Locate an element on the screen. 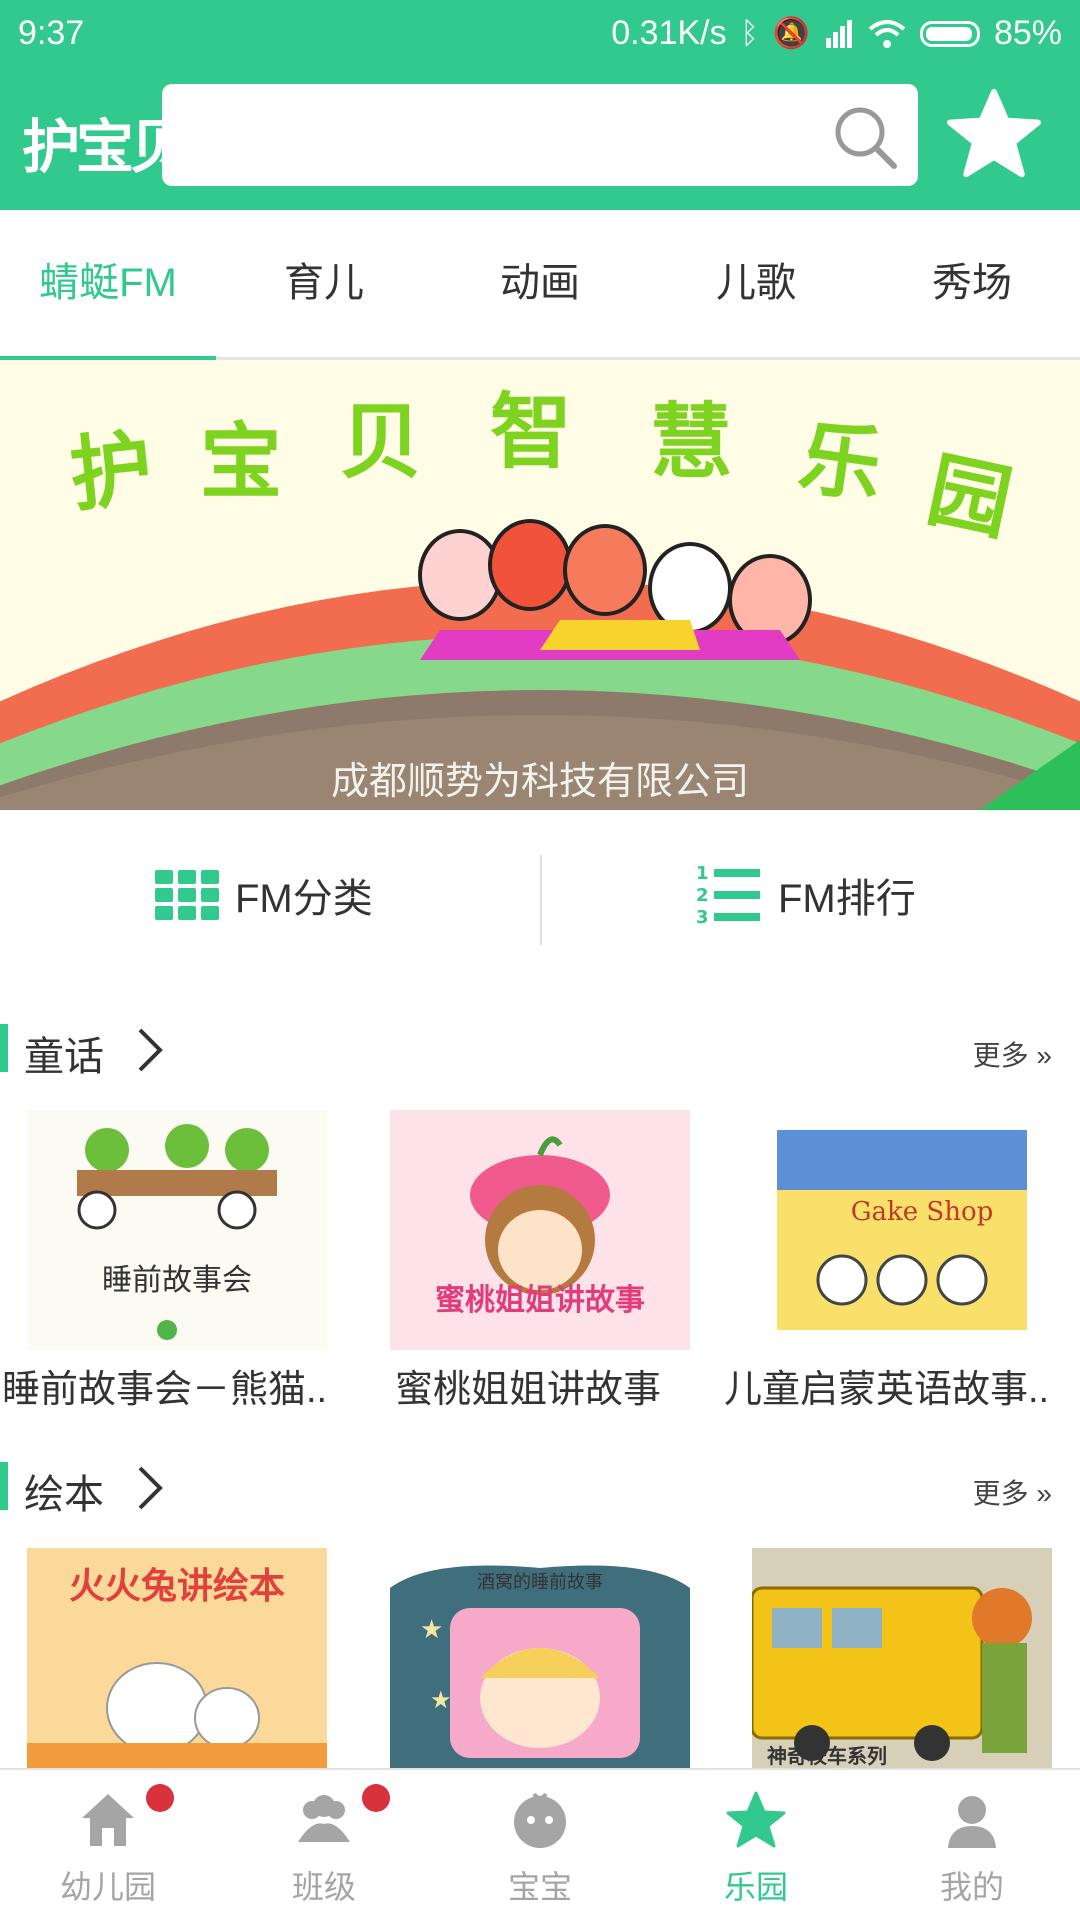  section-header-fairy-tales: 童话 更多 » is located at coordinates (540, 1050).